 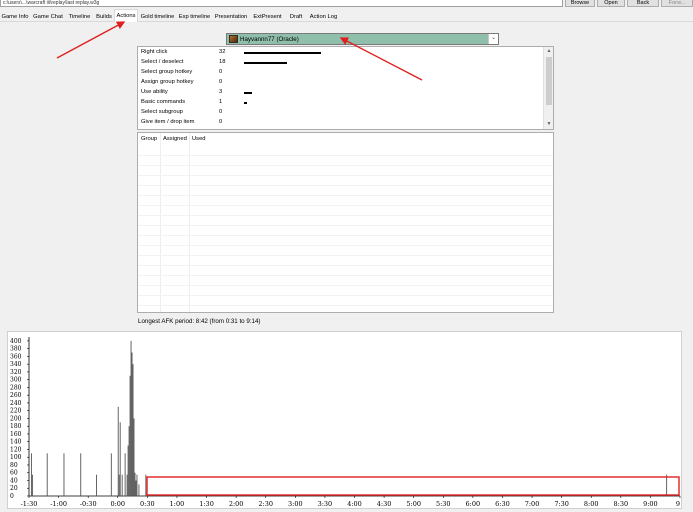 I want to click on x-tick-label: 3:00, so click(x=295, y=504).